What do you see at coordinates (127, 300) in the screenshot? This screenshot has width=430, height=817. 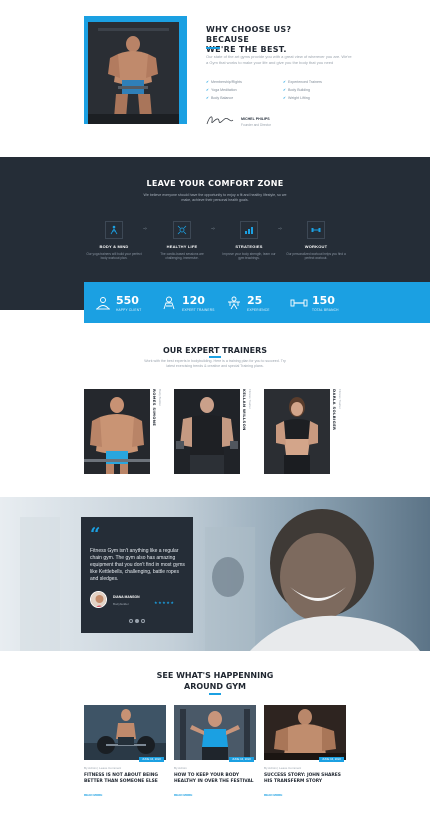 I see `stat-value: 550` at bounding box center [127, 300].